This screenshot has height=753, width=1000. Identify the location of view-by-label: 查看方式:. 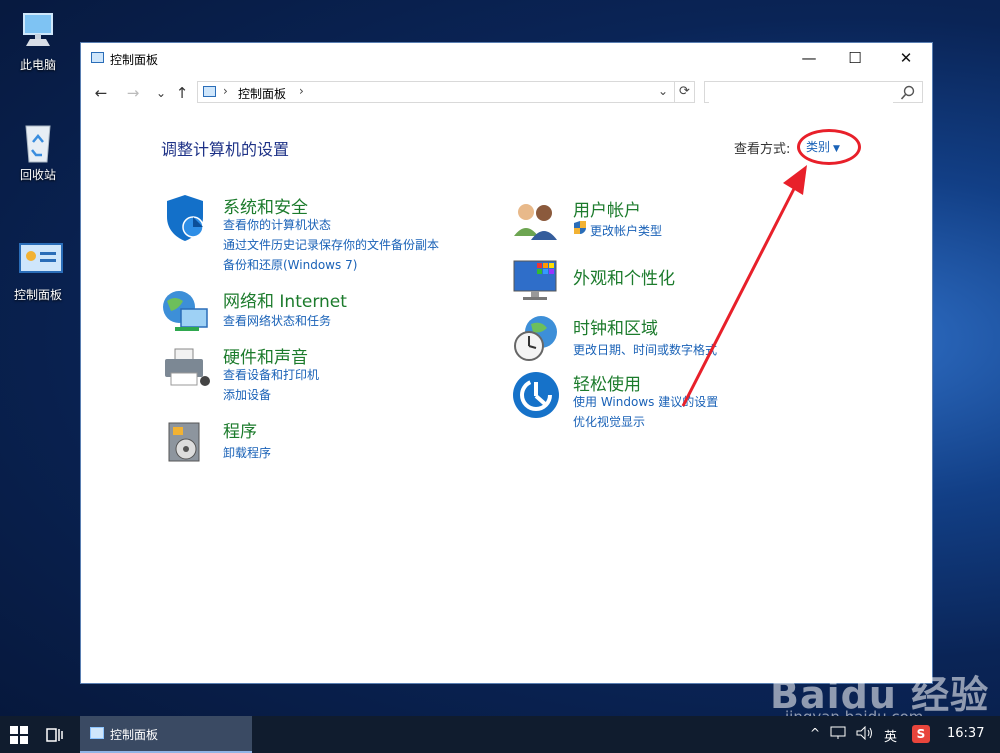
(762, 149).